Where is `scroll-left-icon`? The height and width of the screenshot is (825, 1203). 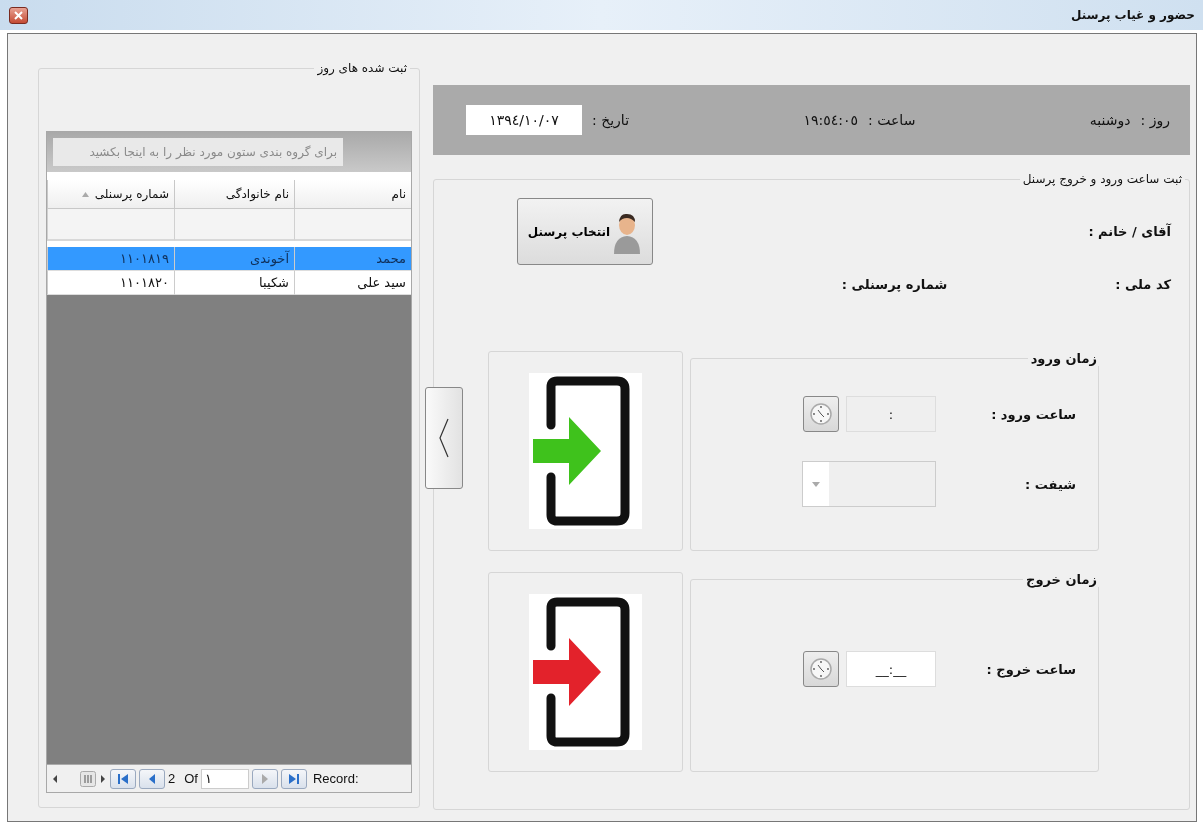
scroll-left-icon is located at coordinates (55, 778).